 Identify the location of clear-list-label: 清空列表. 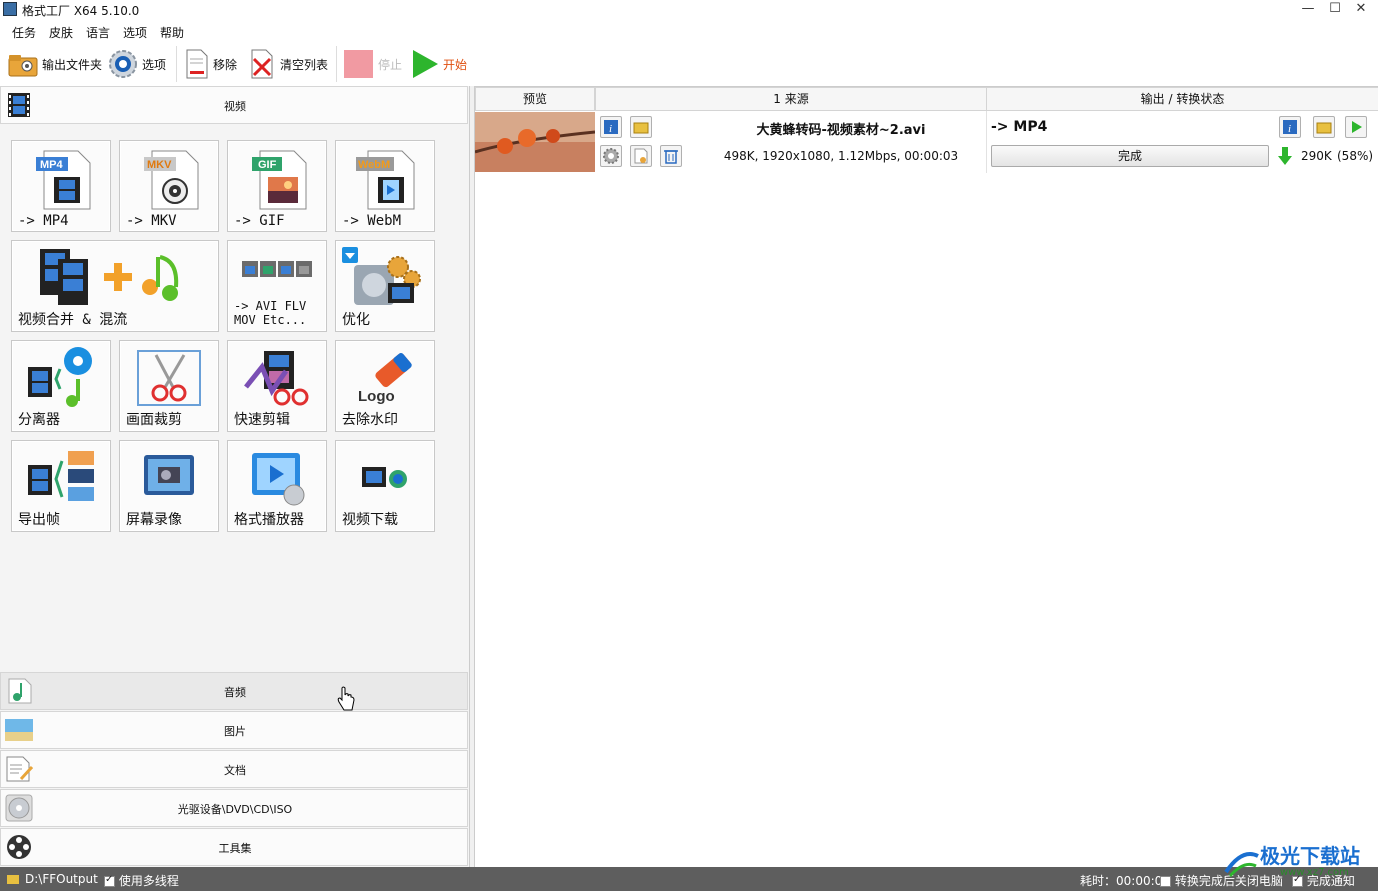
(304, 64).